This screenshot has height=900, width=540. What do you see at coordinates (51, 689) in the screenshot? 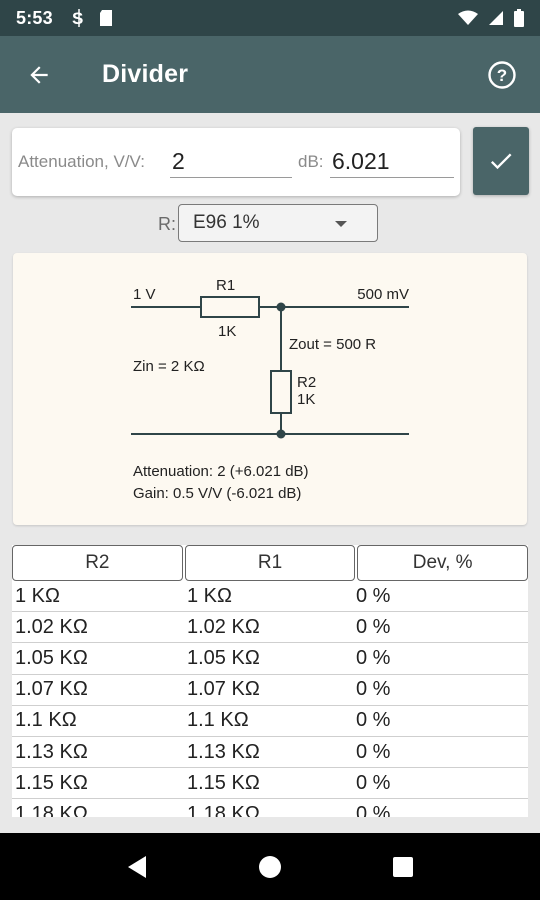
I see `cell-r2: 1.07 KΩ` at bounding box center [51, 689].